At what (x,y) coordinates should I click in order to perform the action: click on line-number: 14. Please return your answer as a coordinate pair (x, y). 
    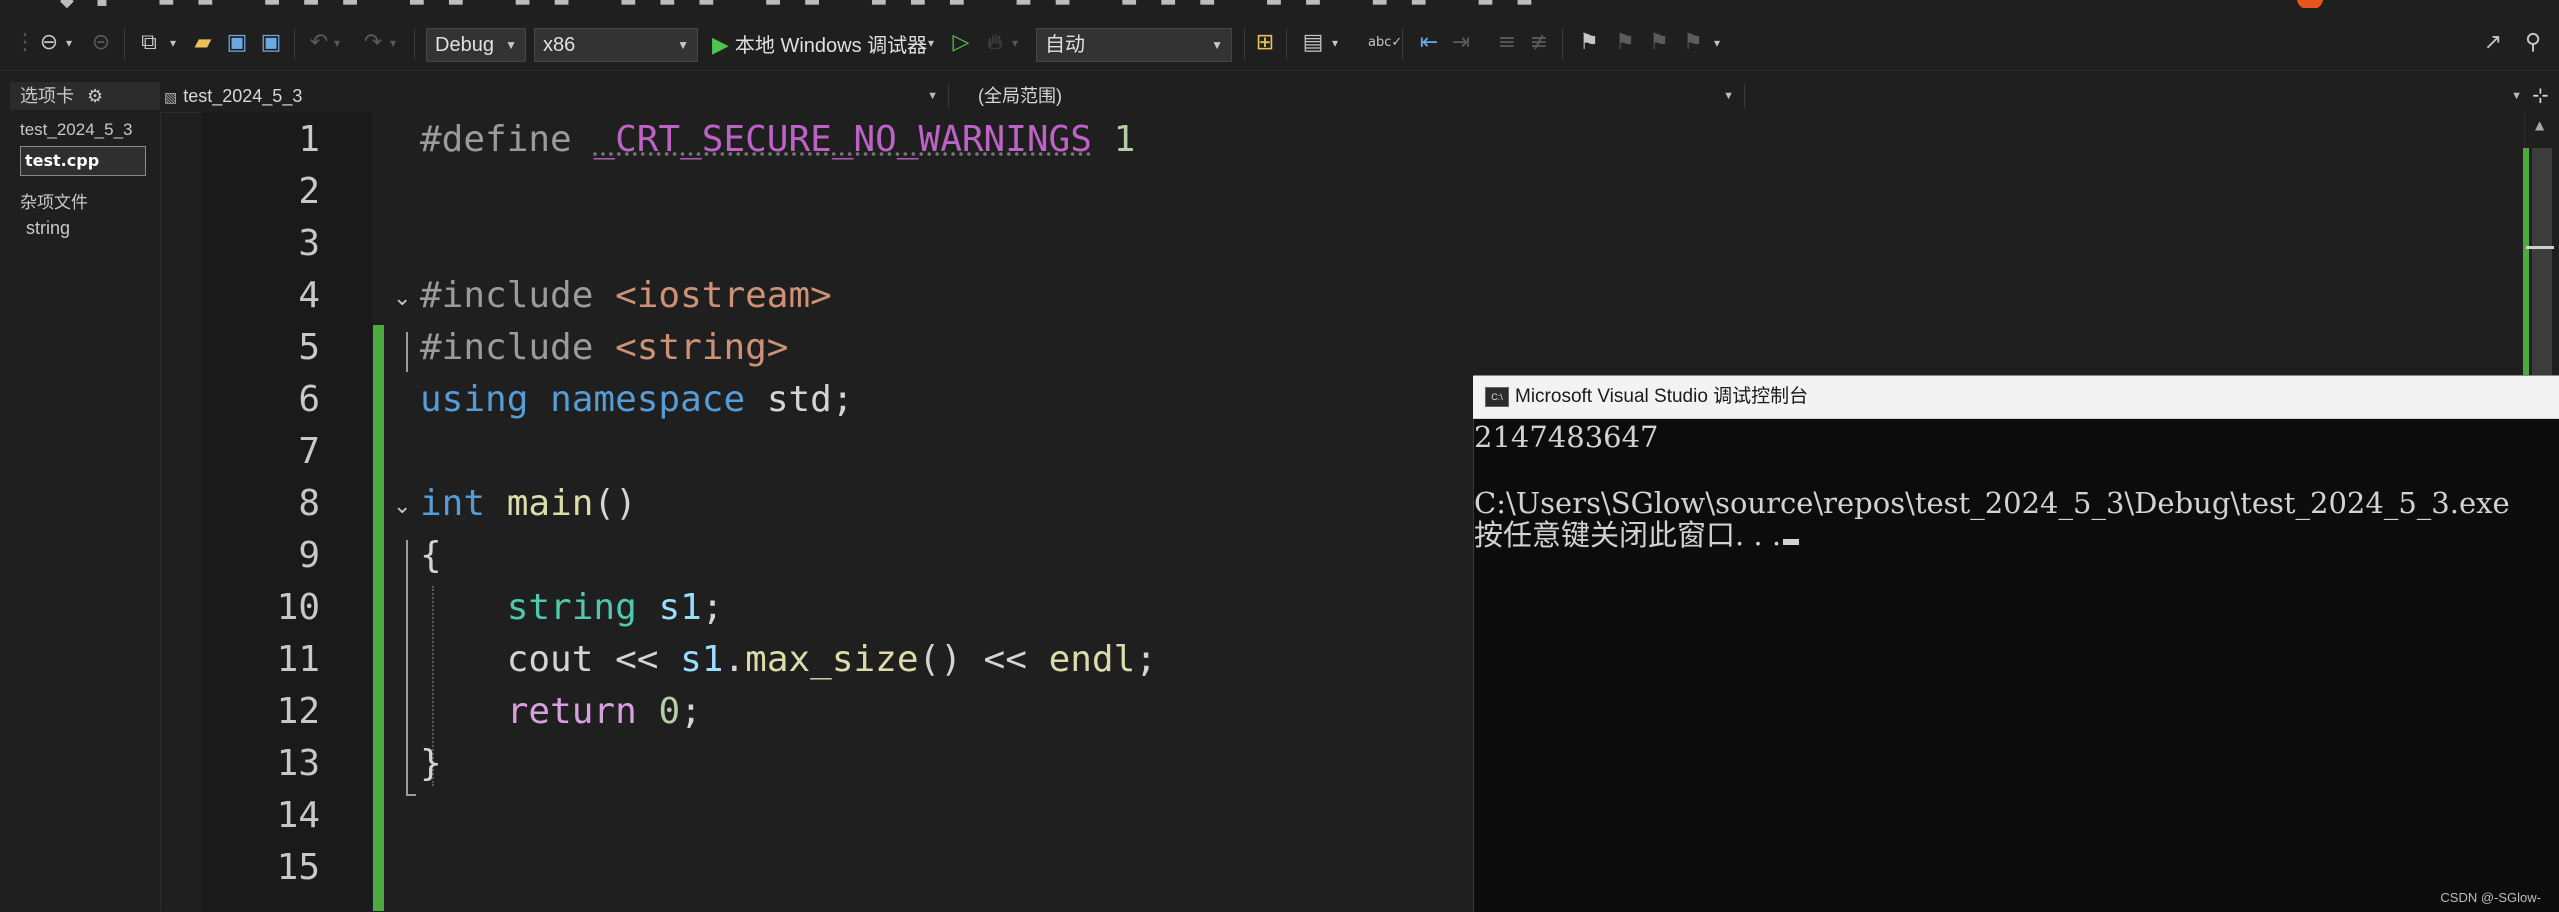
    Looking at the image, I should click on (298, 815).